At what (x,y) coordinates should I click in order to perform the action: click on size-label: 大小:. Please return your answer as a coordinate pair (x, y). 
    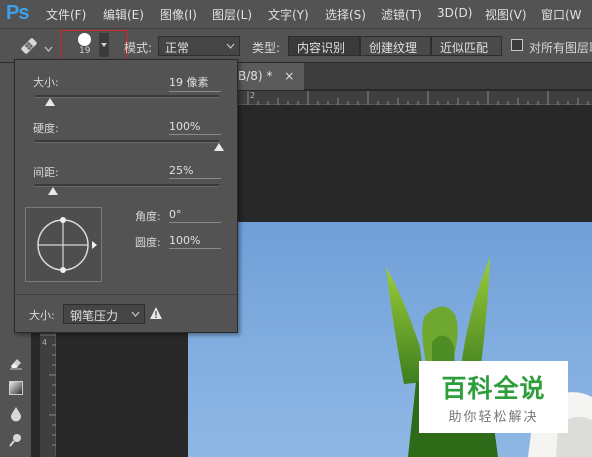
    Looking at the image, I should click on (46, 82).